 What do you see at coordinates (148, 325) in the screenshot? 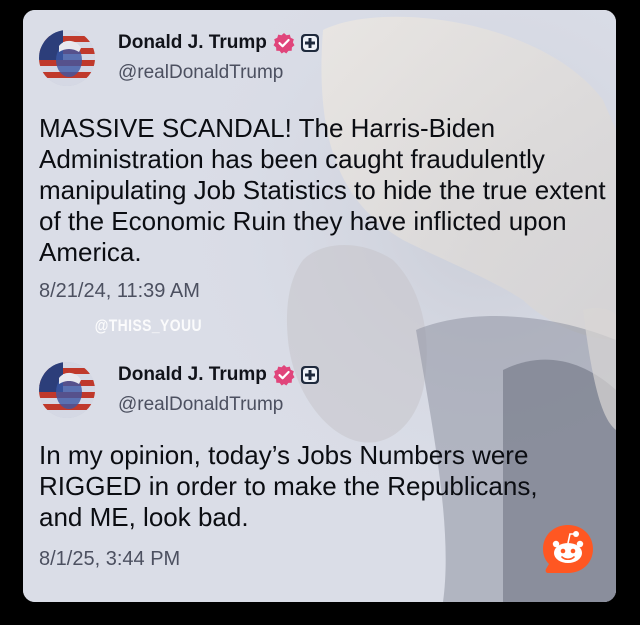
I see `watermark: @THISS_YOUU` at bounding box center [148, 325].